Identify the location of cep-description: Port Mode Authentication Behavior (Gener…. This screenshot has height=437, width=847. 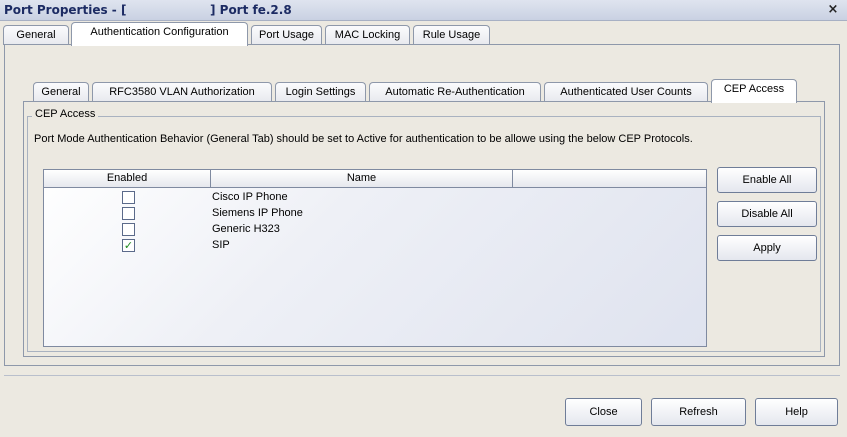
(363, 139).